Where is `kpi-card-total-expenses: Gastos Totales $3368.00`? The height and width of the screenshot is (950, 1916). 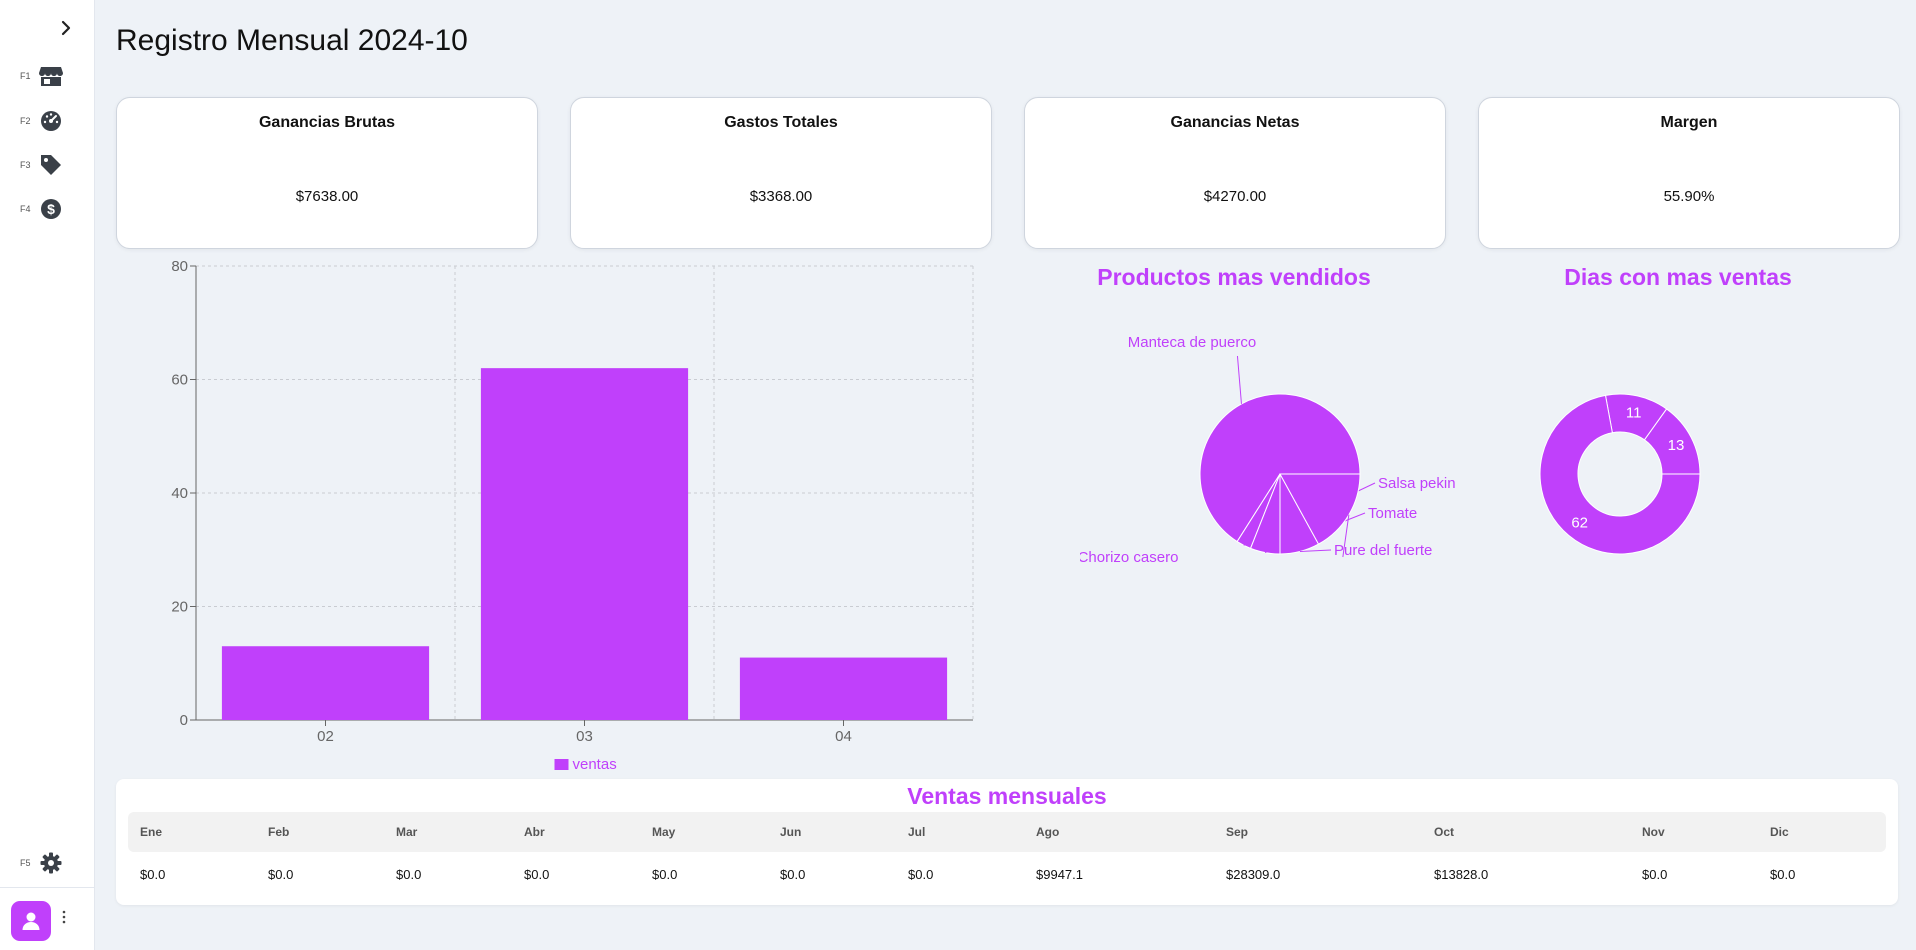 kpi-card-total-expenses: Gastos Totales $3368.00 is located at coordinates (781, 173).